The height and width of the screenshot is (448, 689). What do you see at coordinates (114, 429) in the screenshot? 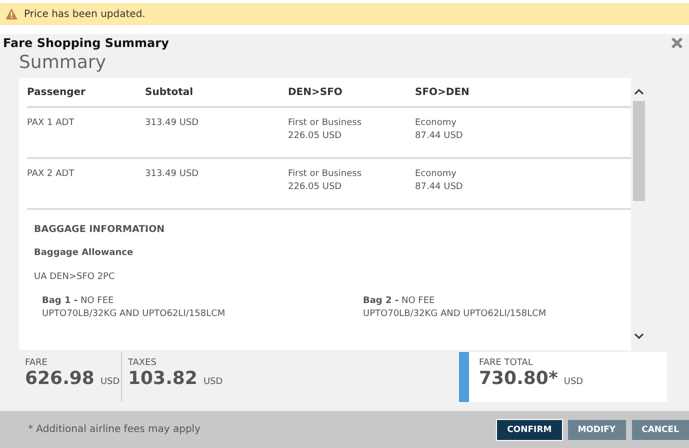
I see `footer-note: * Additional airline fees may apply` at bounding box center [114, 429].